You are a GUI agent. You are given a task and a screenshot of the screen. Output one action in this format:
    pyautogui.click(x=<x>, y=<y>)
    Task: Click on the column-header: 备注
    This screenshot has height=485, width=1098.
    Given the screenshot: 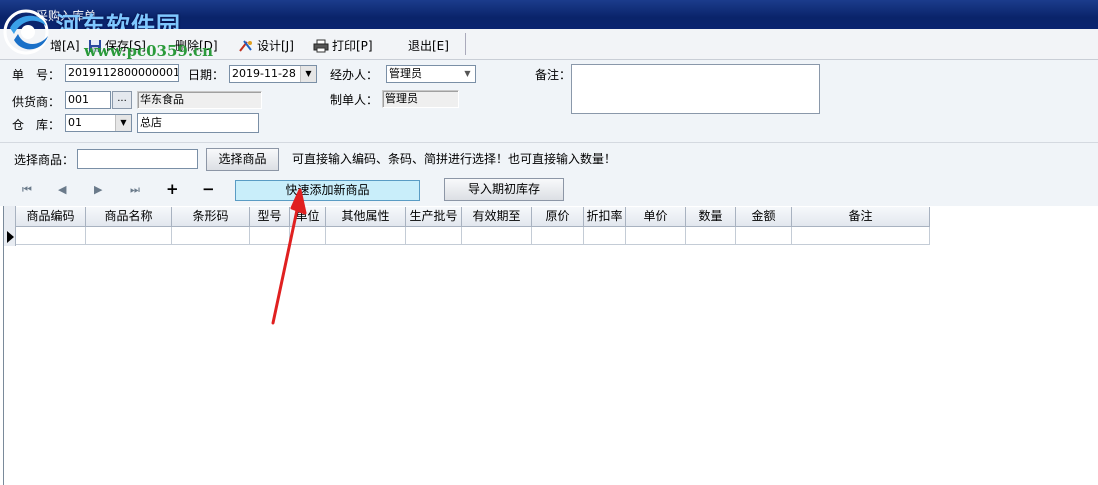 What is the action you would take?
    pyautogui.click(x=861, y=217)
    